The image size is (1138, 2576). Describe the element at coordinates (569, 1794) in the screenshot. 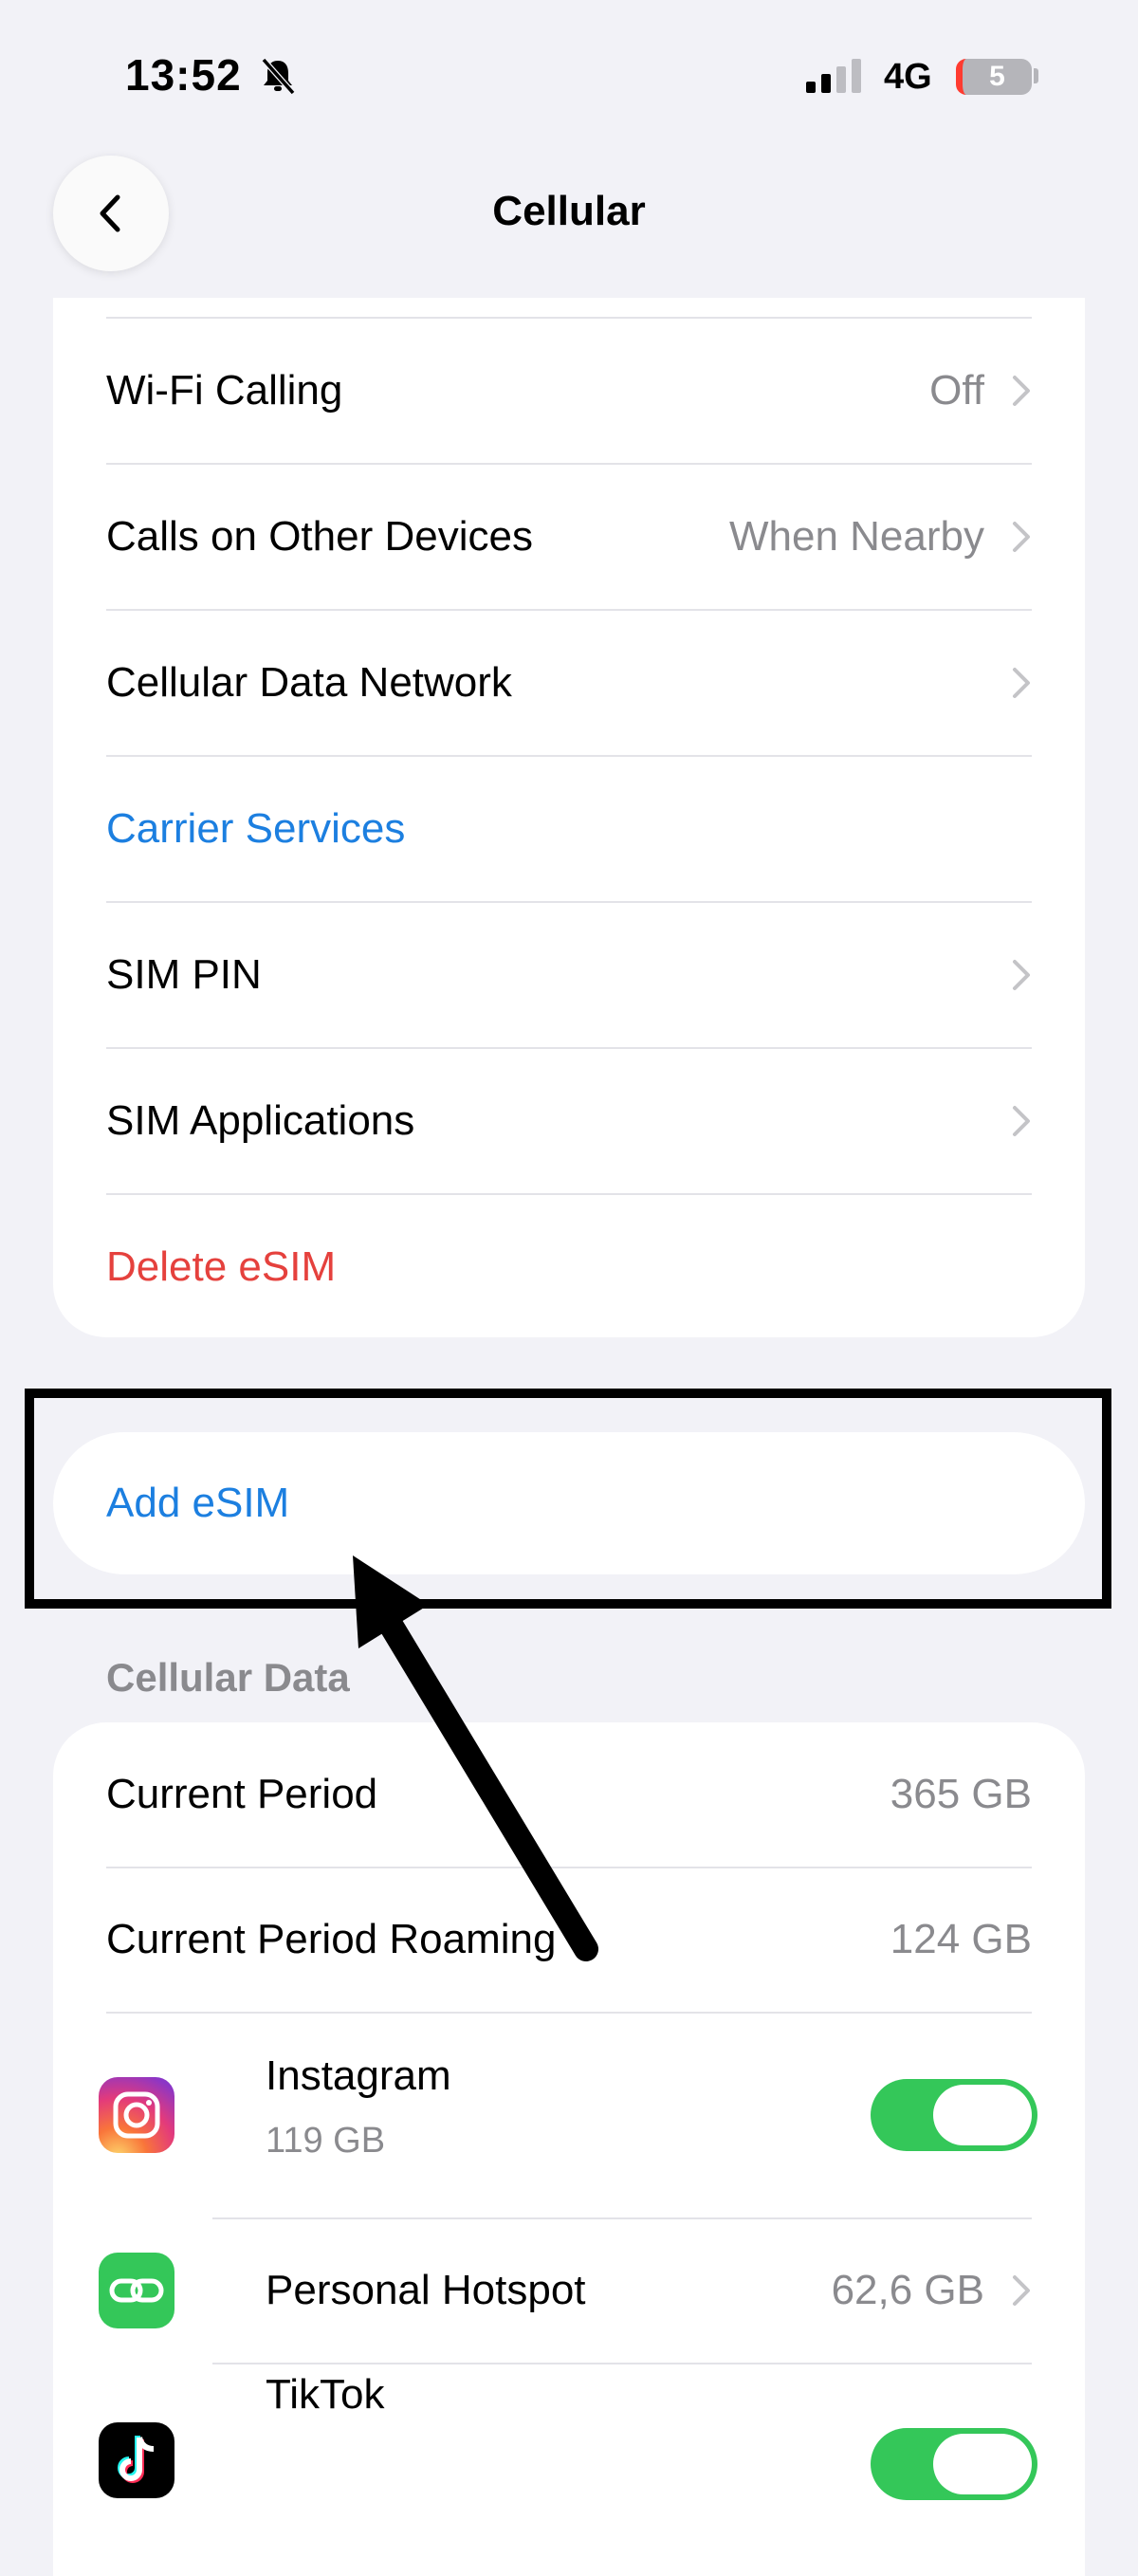

I see `current-period-row: Current Period 365 GB` at that location.